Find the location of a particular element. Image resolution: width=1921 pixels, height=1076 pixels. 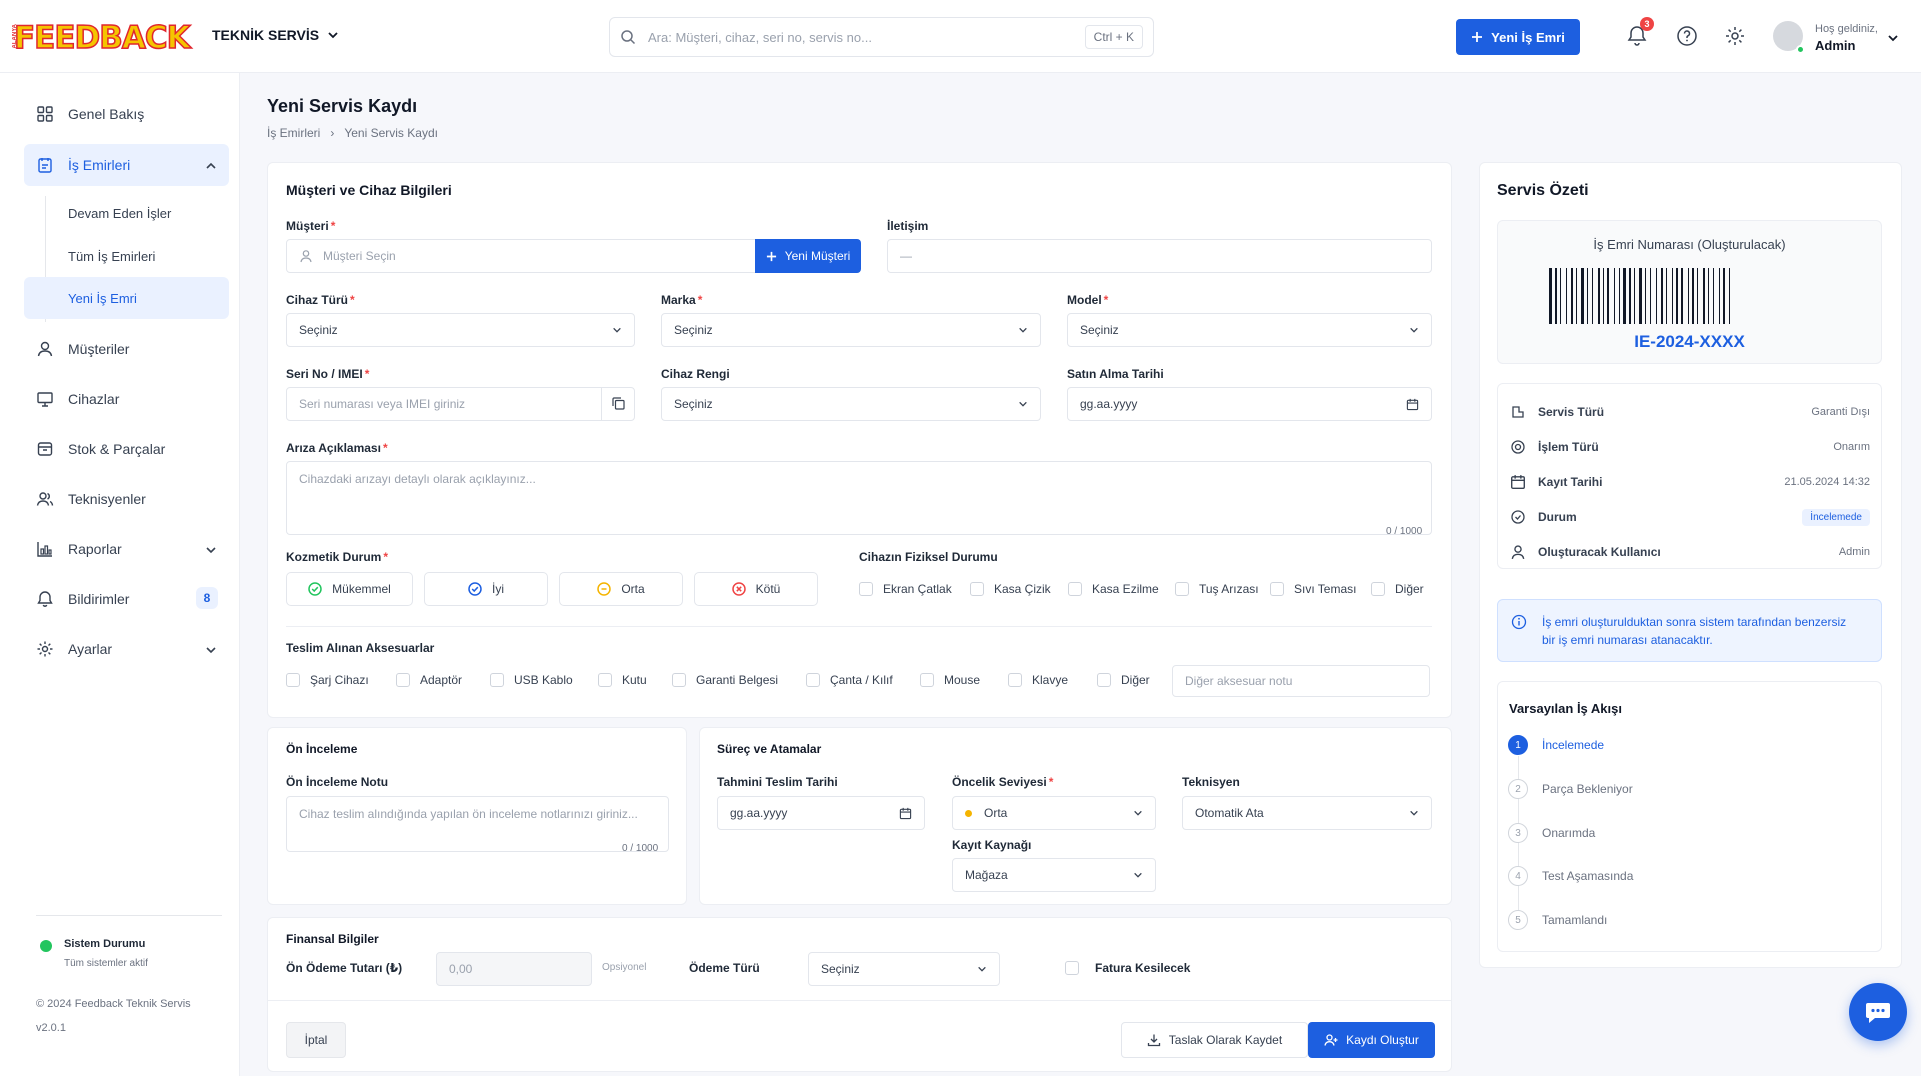

physical-checkbox: Kasa Çizik is located at coordinates (1010, 589).